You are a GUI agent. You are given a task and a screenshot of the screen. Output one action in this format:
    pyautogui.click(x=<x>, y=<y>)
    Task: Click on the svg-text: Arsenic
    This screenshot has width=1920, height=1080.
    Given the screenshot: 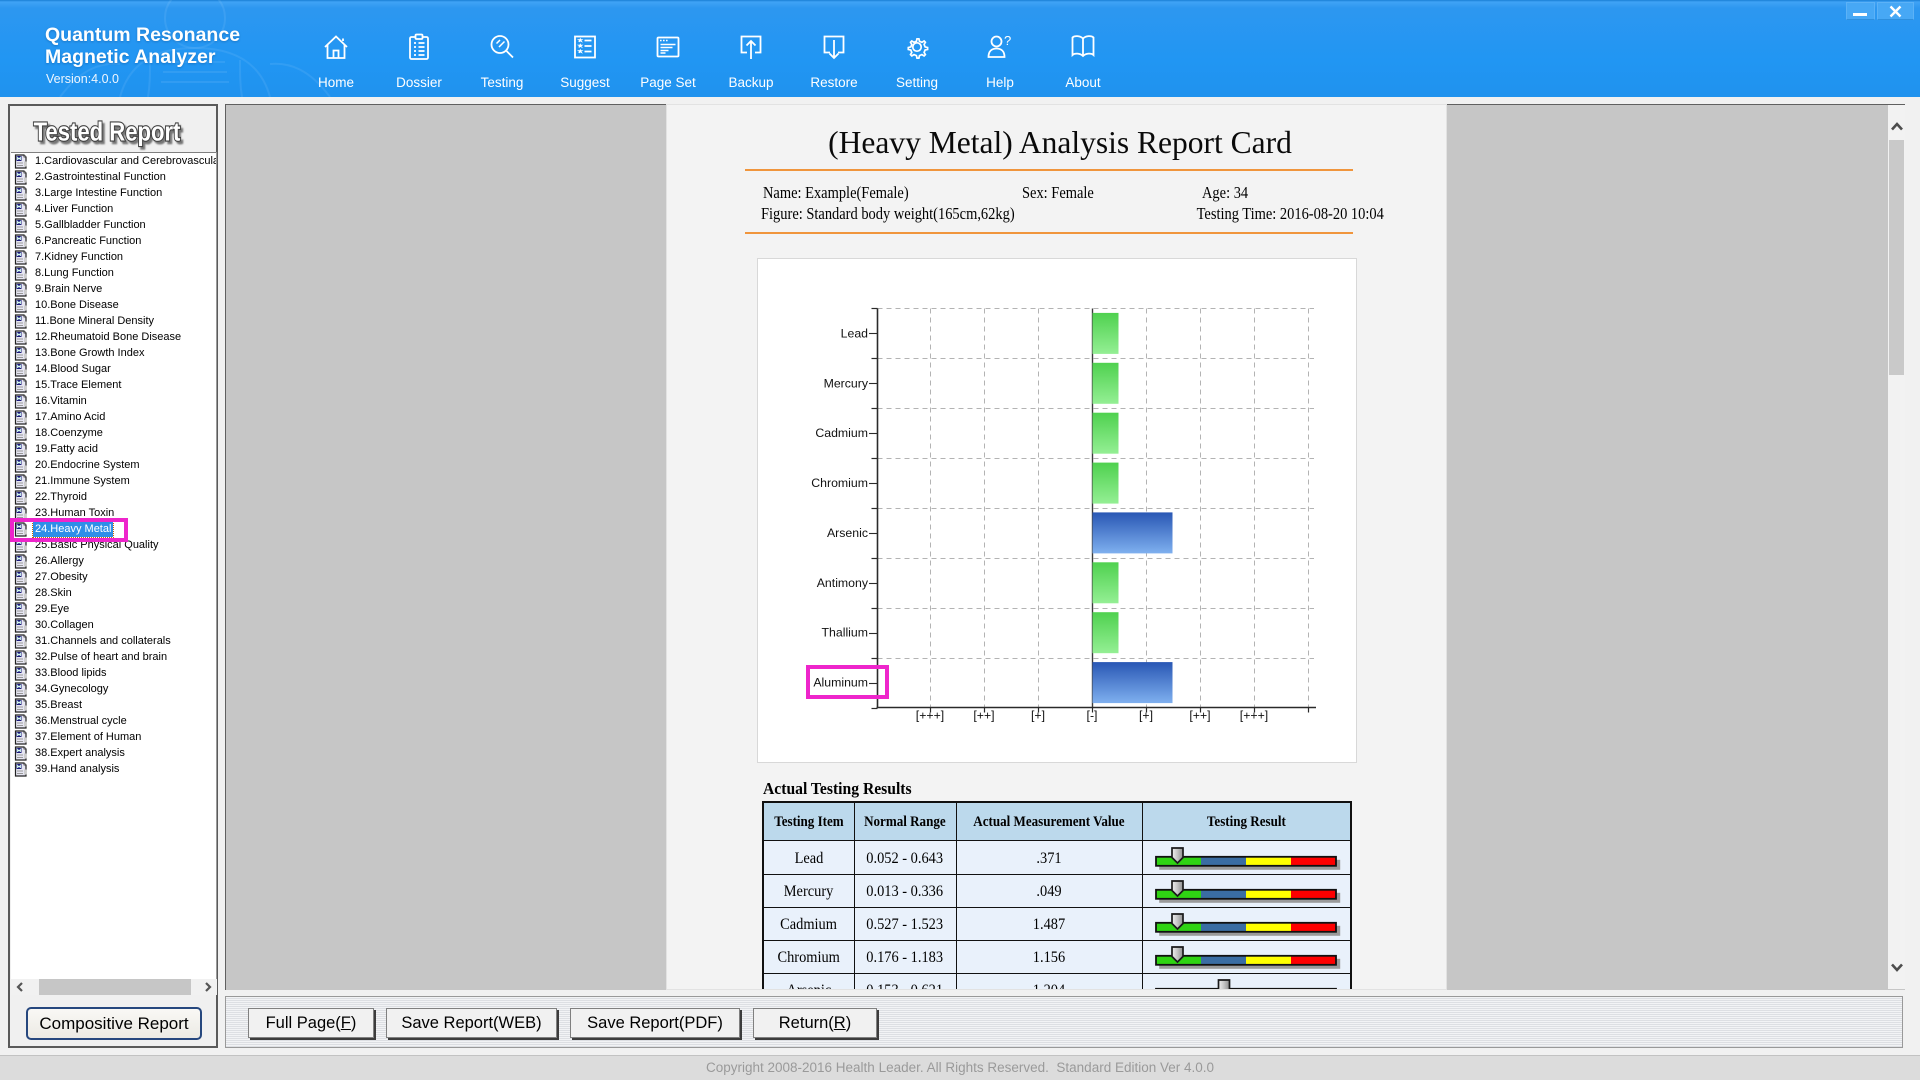 What is the action you would take?
    pyautogui.click(x=847, y=533)
    